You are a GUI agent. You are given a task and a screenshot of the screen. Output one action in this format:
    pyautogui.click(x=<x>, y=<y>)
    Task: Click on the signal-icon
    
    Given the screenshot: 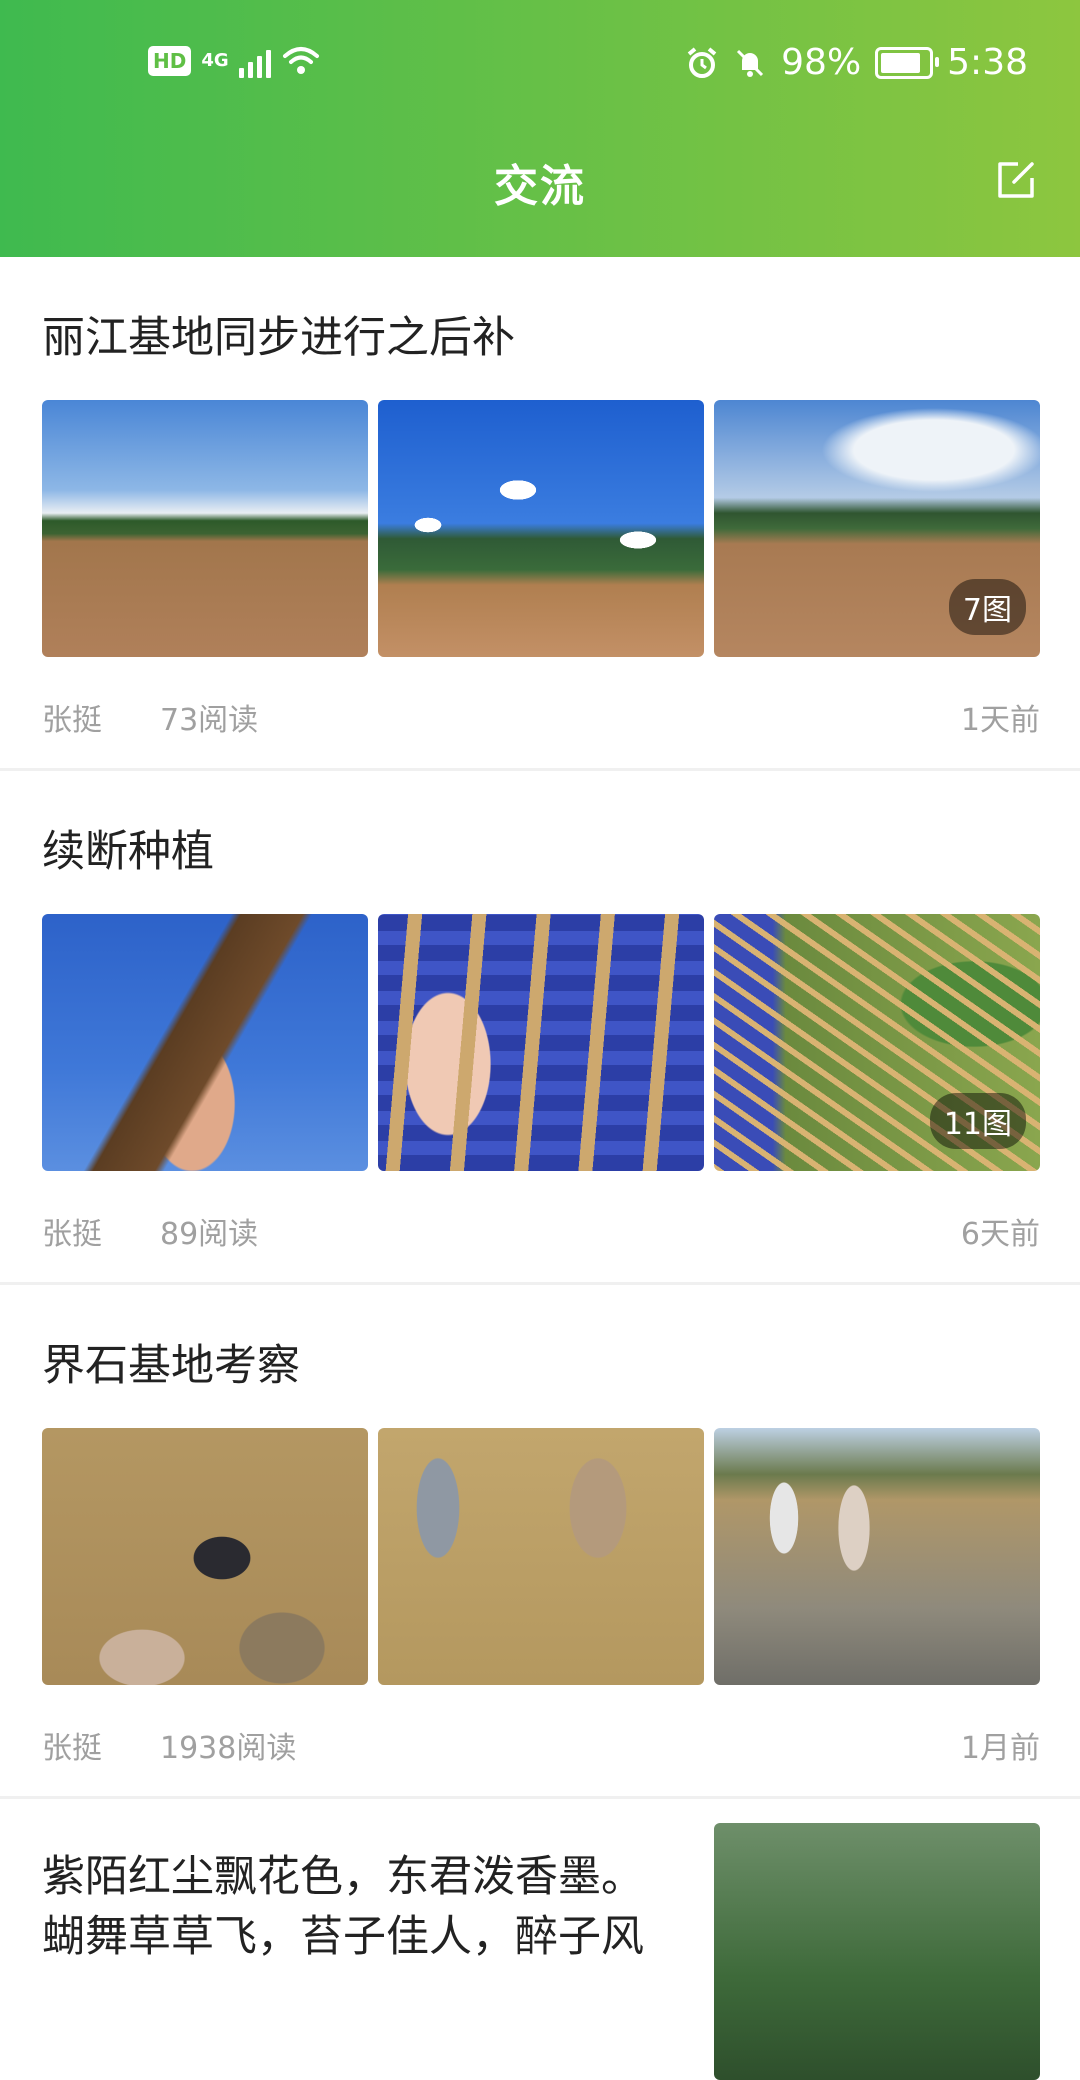 What is the action you would take?
    pyautogui.click(x=254, y=61)
    